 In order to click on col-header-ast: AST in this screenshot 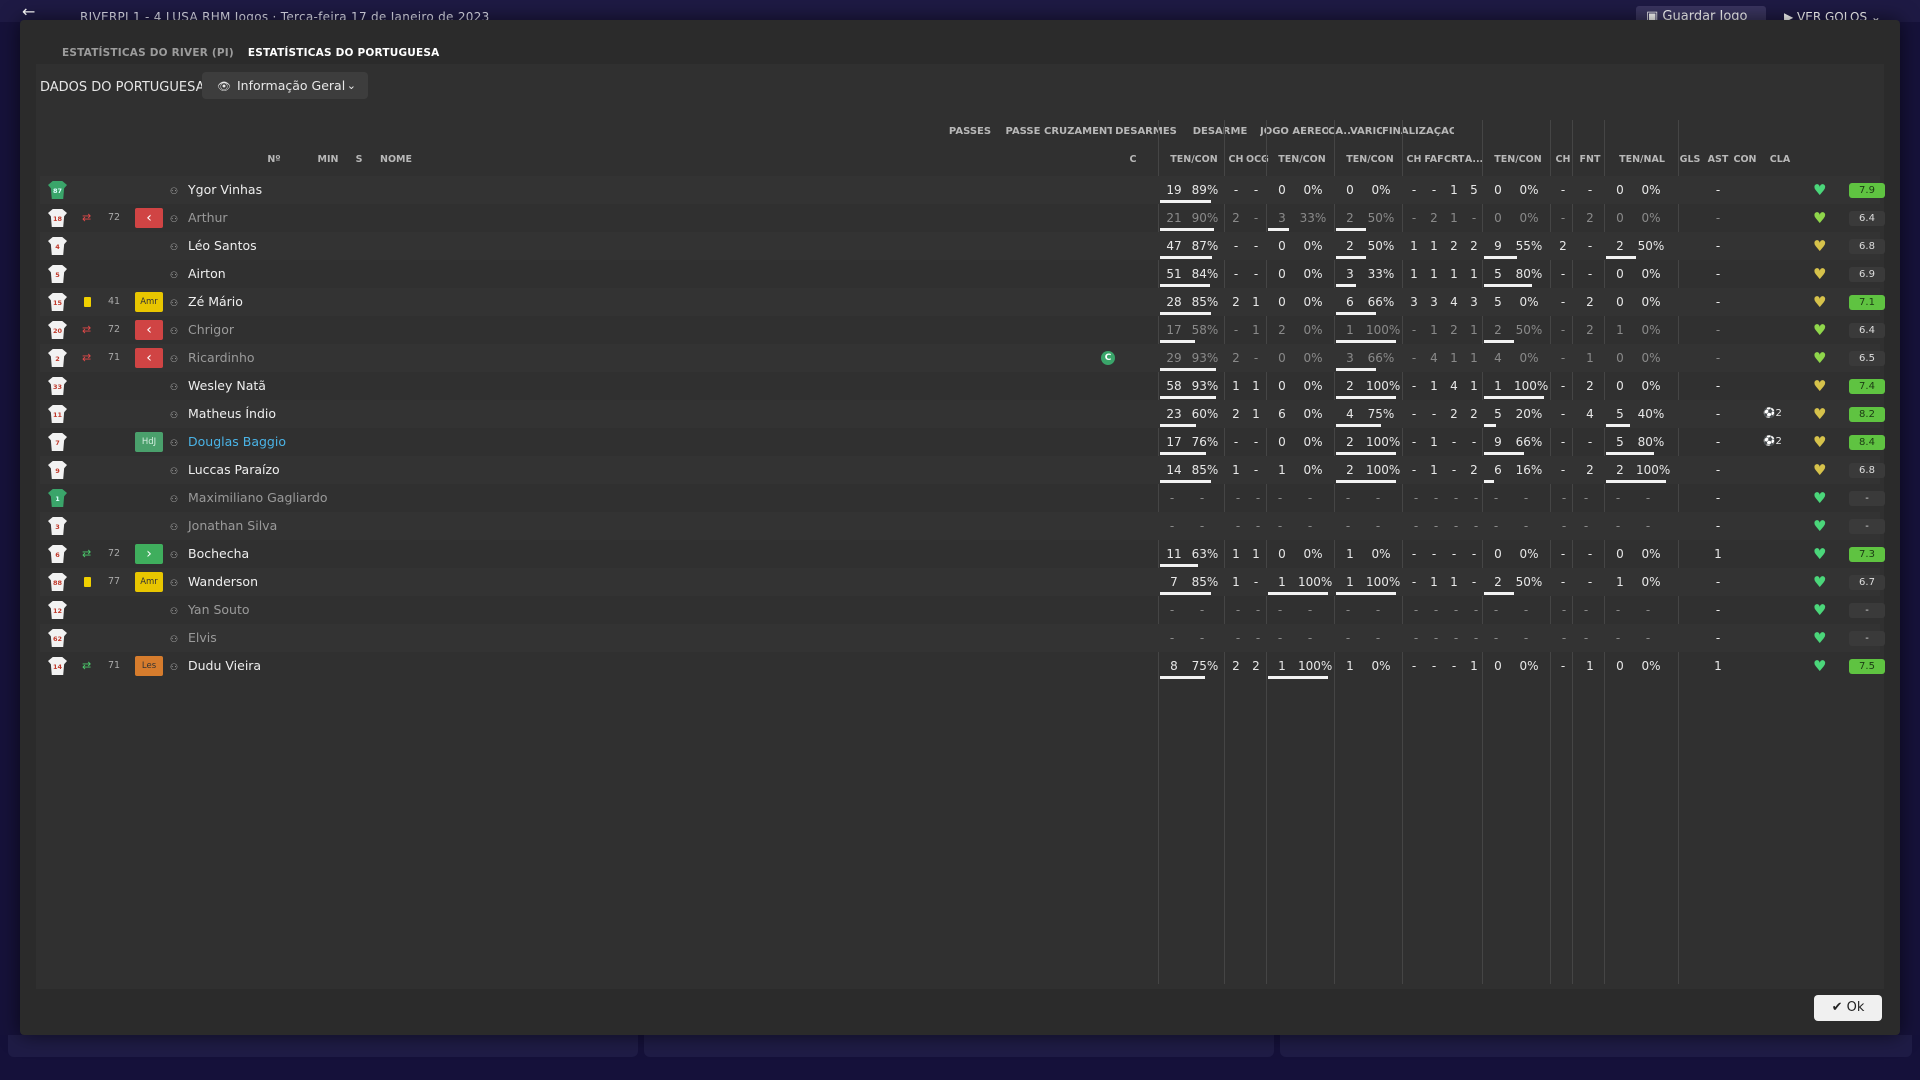, I will do `click(1718, 159)`.